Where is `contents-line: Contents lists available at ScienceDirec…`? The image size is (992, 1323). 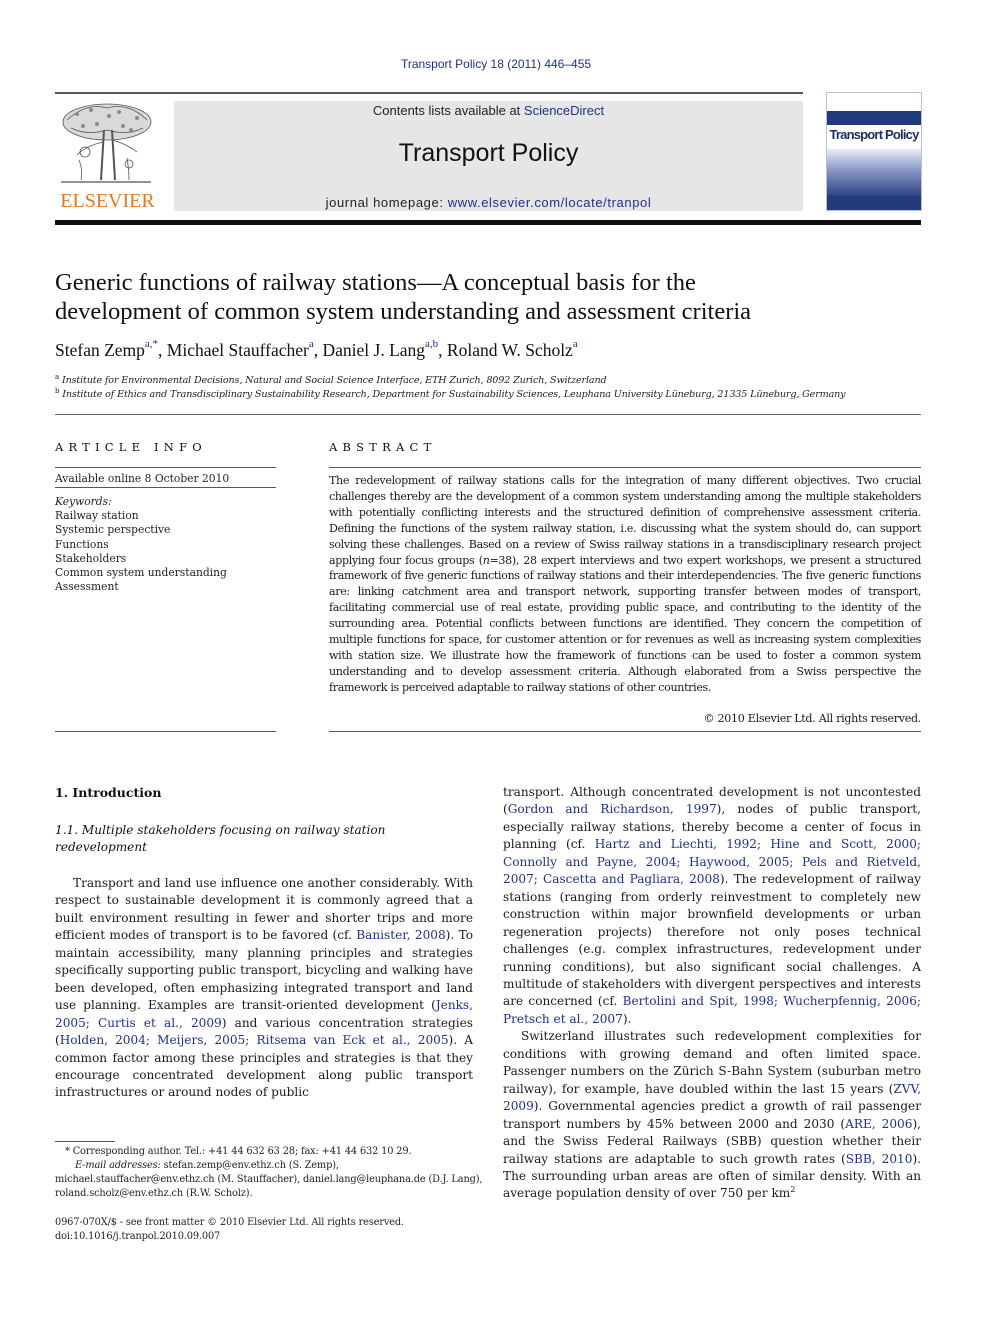 contents-line: Contents lists available at ScienceDirec… is located at coordinates (488, 110).